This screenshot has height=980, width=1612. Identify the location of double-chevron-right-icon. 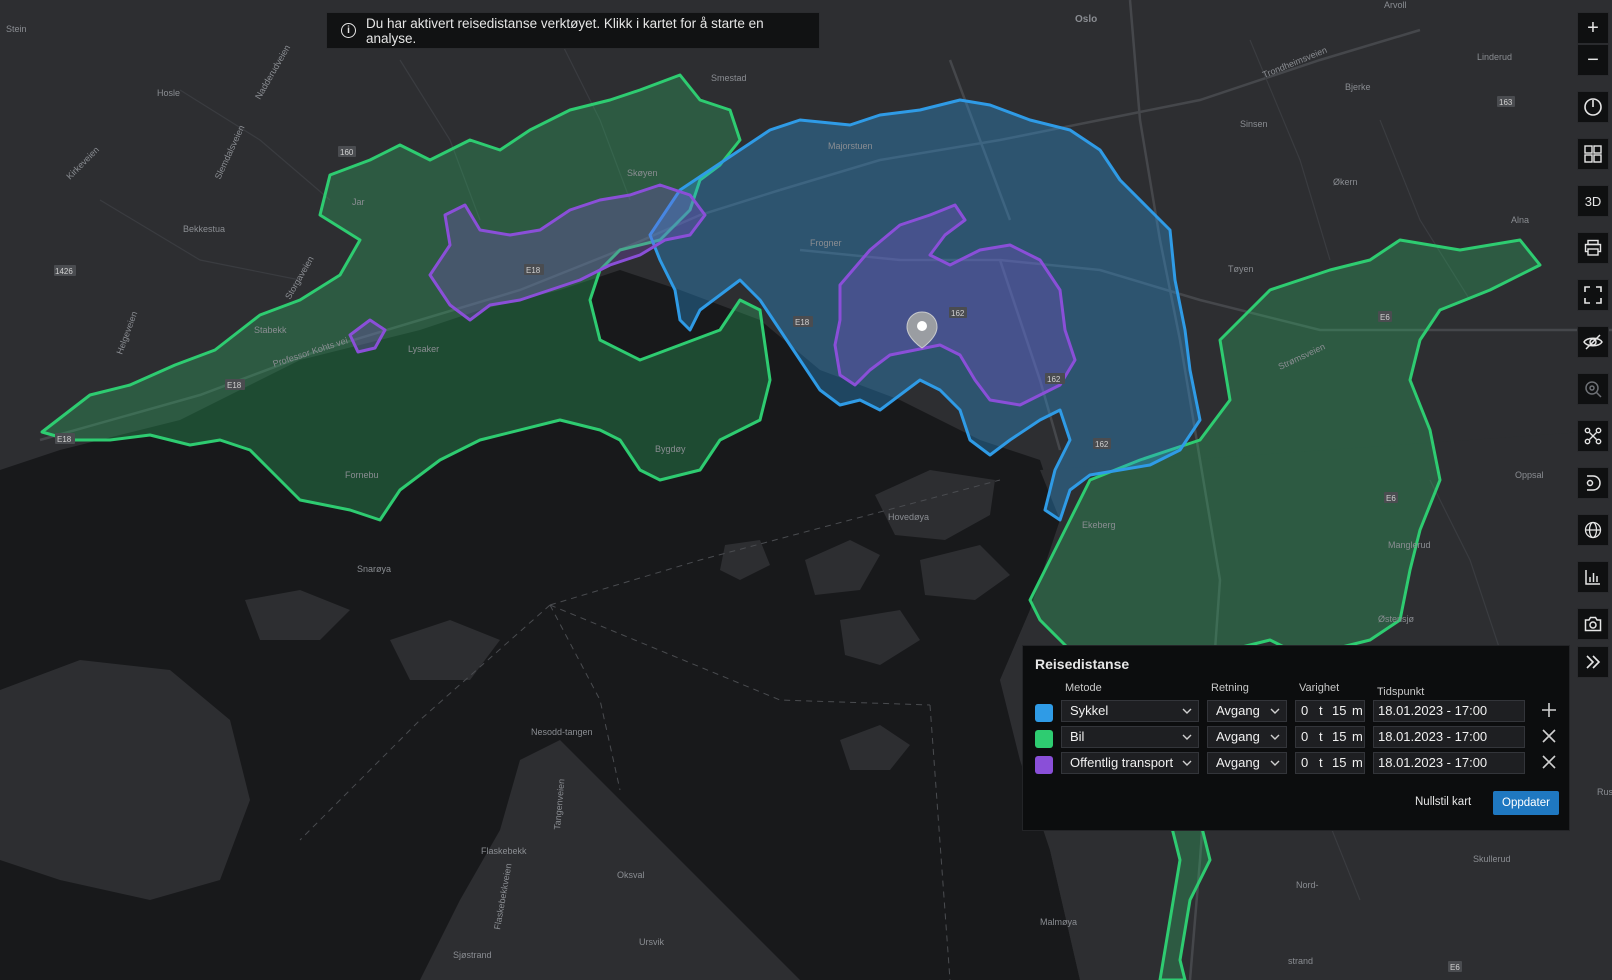
(1593, 662).